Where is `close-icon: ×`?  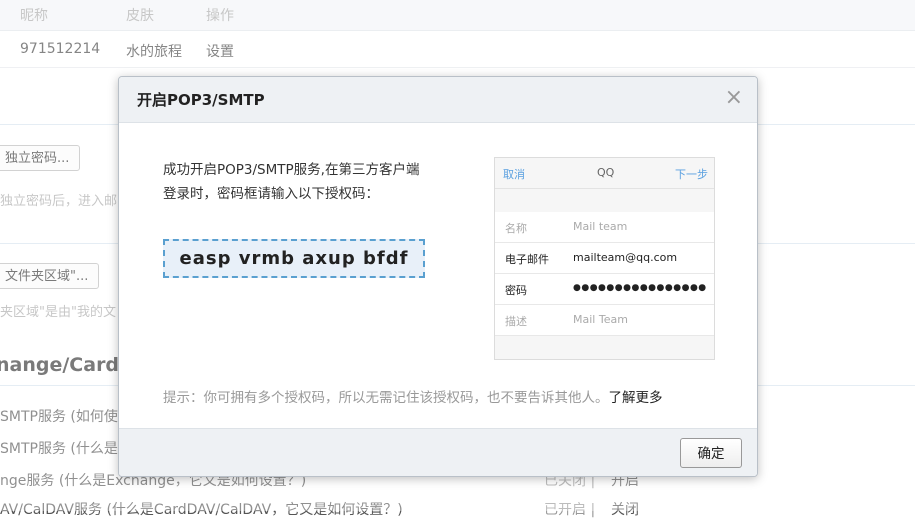
close-icon: × is located at coordinates (734, 98).